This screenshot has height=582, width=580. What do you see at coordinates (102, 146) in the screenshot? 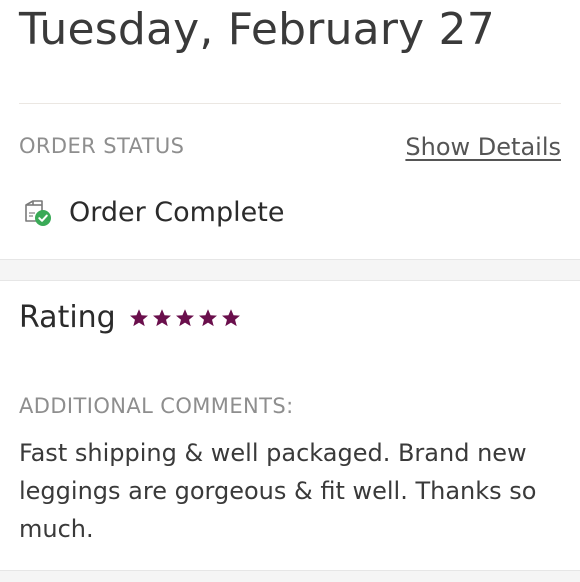
I see `order-status-label: ORDER STATUS` at bounding box center [102, 146].